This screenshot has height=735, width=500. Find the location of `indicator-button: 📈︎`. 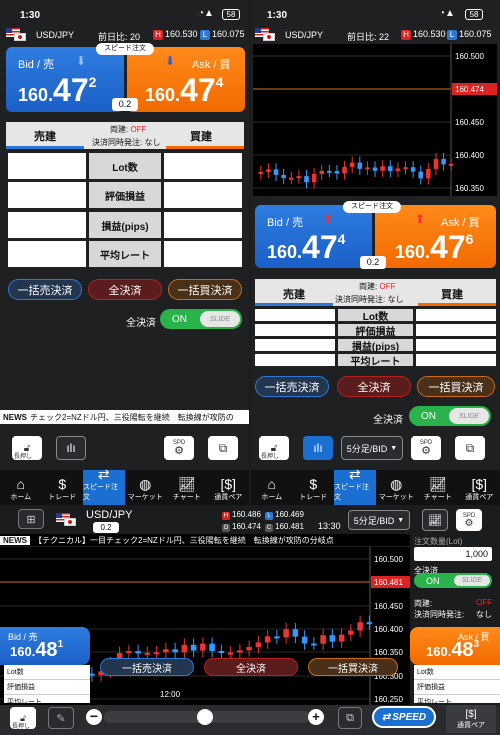

indicator-button: 📈︎ is located at coordinates (435, 520).